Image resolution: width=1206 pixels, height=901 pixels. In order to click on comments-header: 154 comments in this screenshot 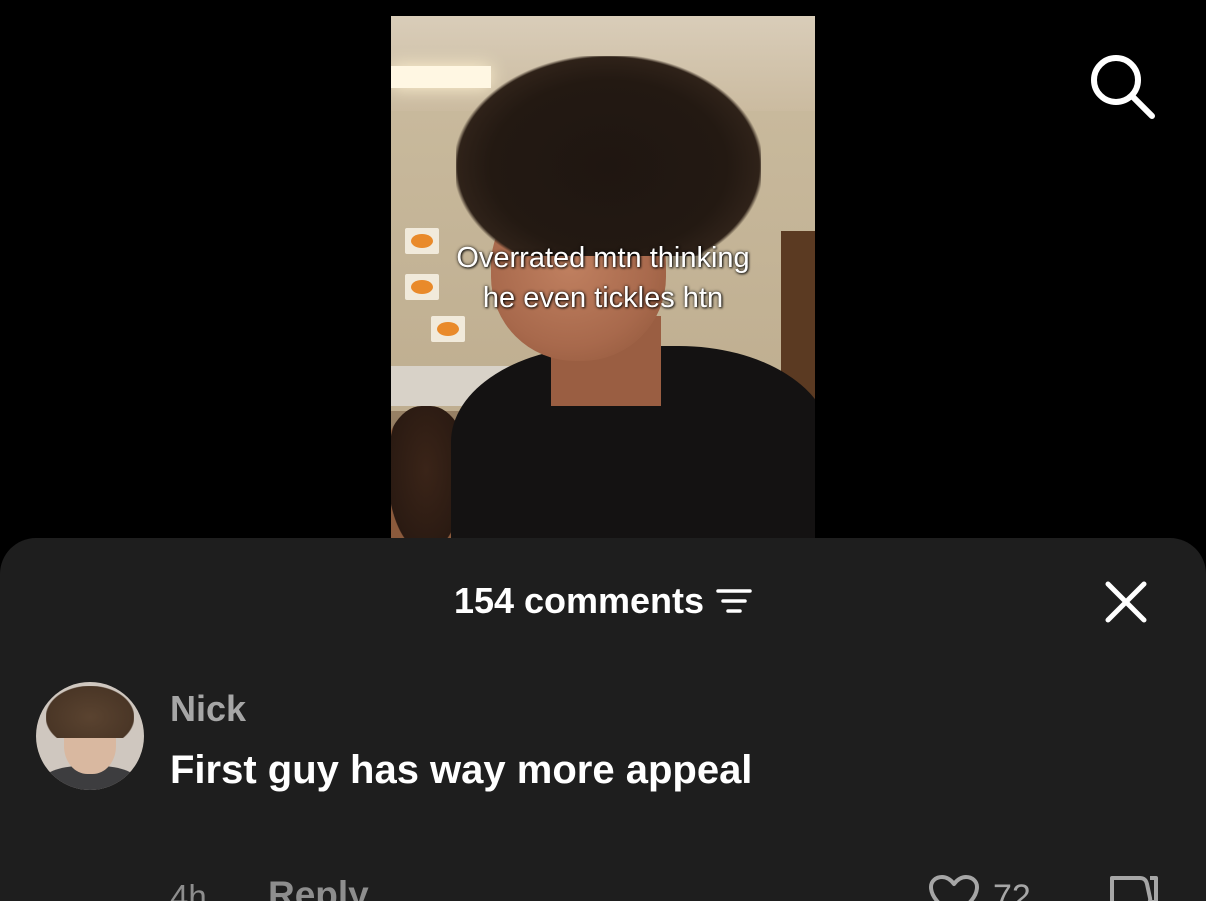, I will do `click(603, 601)`.